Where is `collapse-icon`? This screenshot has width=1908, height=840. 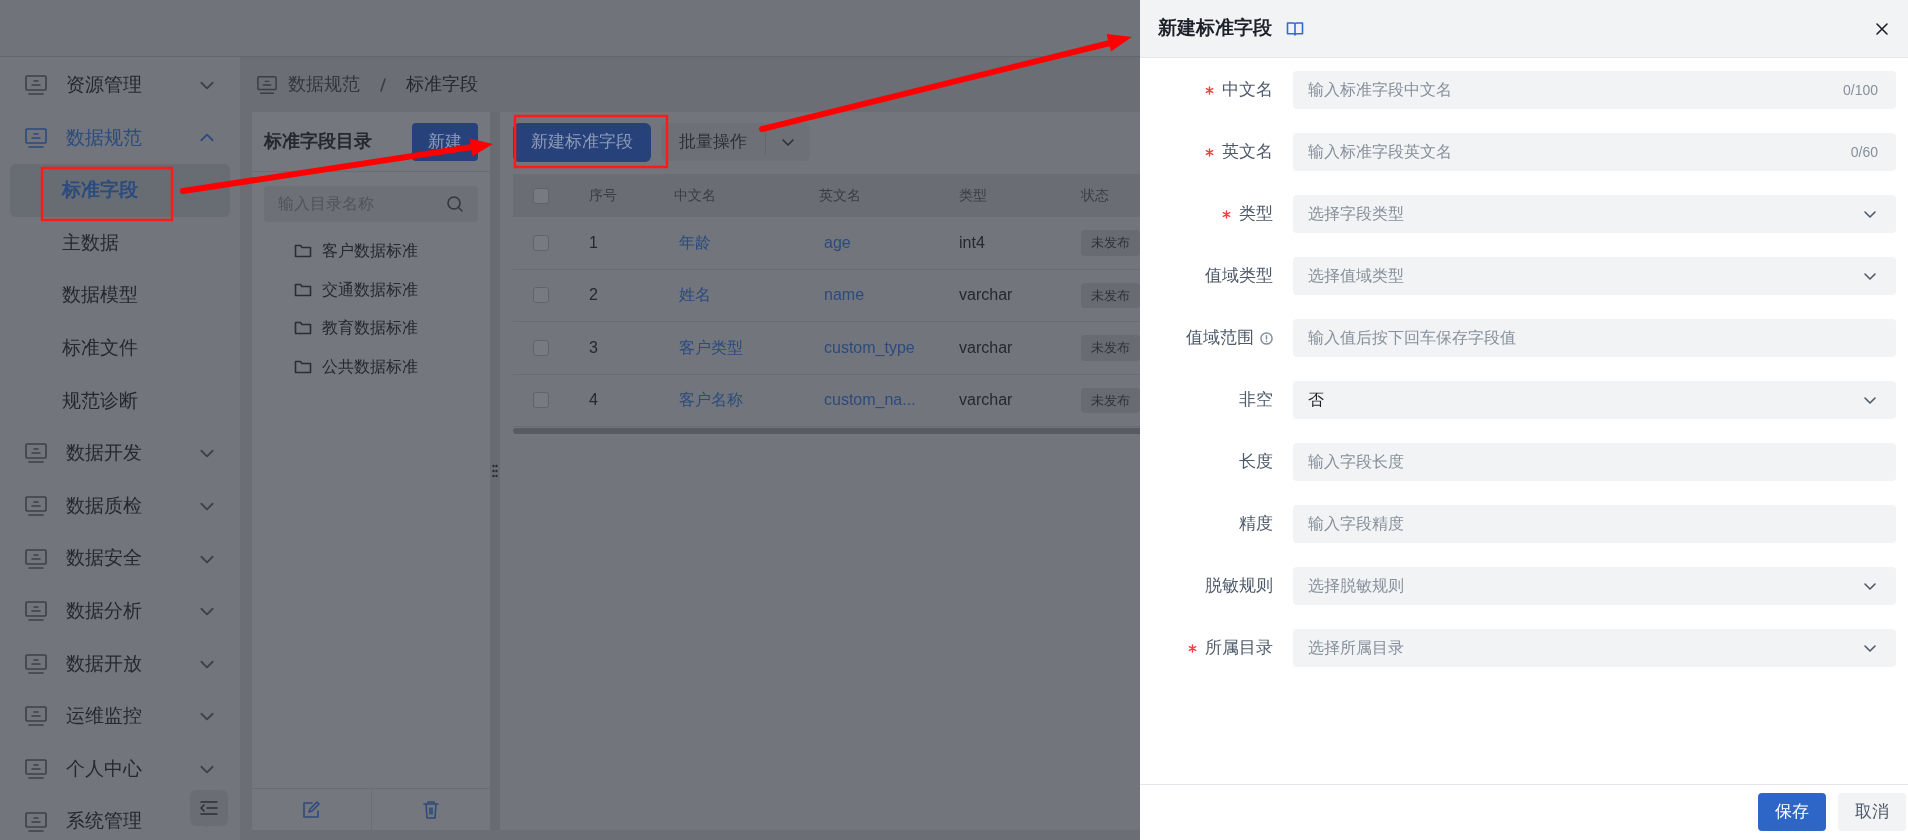
collapse-icon is located at coordinates (209, 808).